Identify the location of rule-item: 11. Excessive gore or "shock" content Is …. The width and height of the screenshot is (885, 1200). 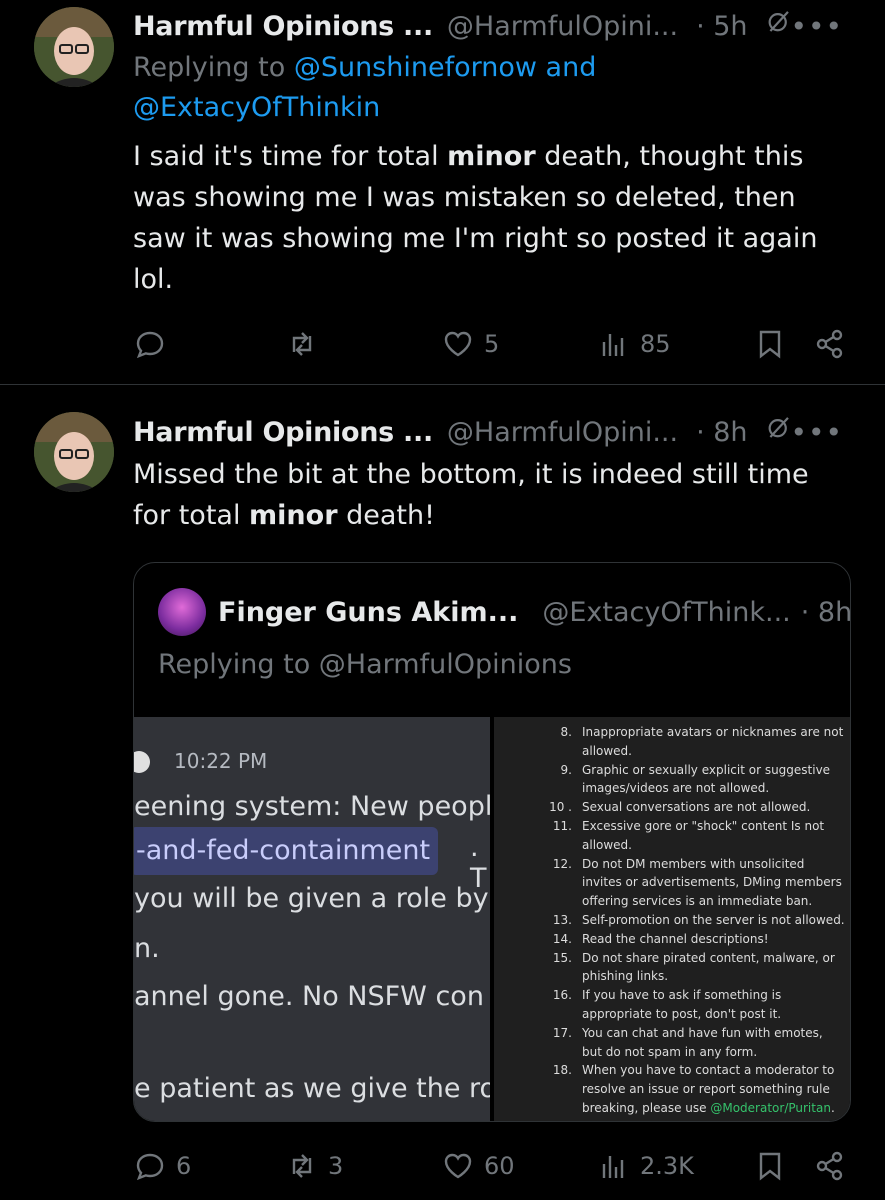
(672, 836).